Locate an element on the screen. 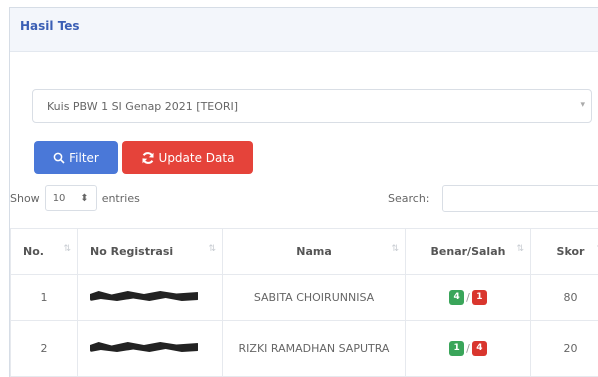 This screenshot has width=598, height=377. length-control: Show 10 ⬍ entries is located at coordinates (75, 198).